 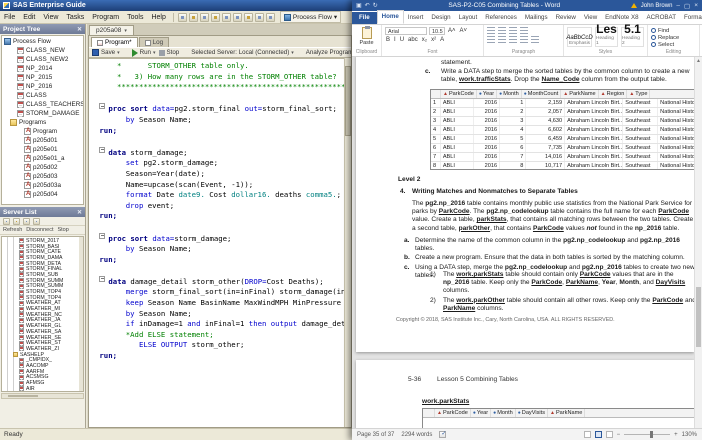 What do you see at coordinates (75, 17) in the screenshot?
I see `menu-item: Tasks` at bounding box center [75, 17].